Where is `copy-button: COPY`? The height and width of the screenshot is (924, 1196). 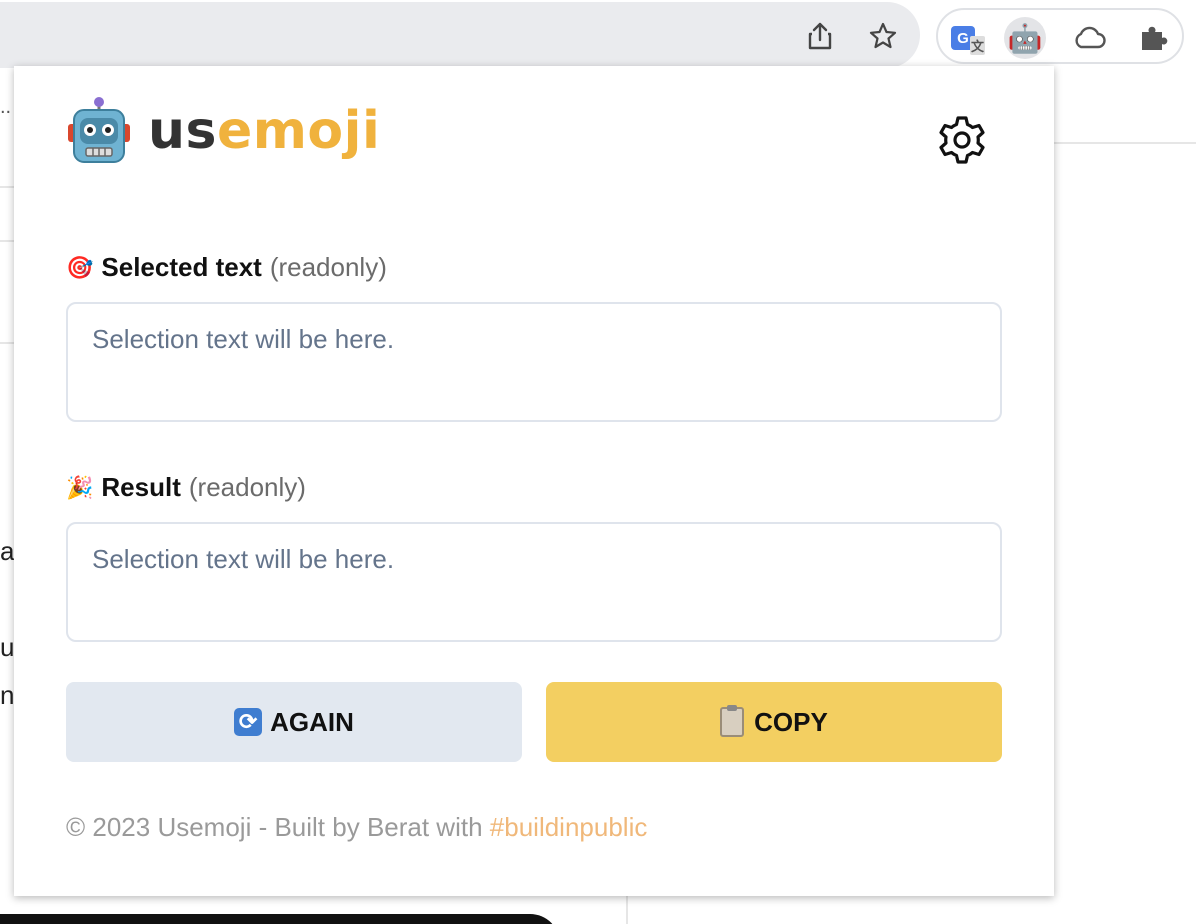
copy-button: COPY is located at coordinates (774, 722).